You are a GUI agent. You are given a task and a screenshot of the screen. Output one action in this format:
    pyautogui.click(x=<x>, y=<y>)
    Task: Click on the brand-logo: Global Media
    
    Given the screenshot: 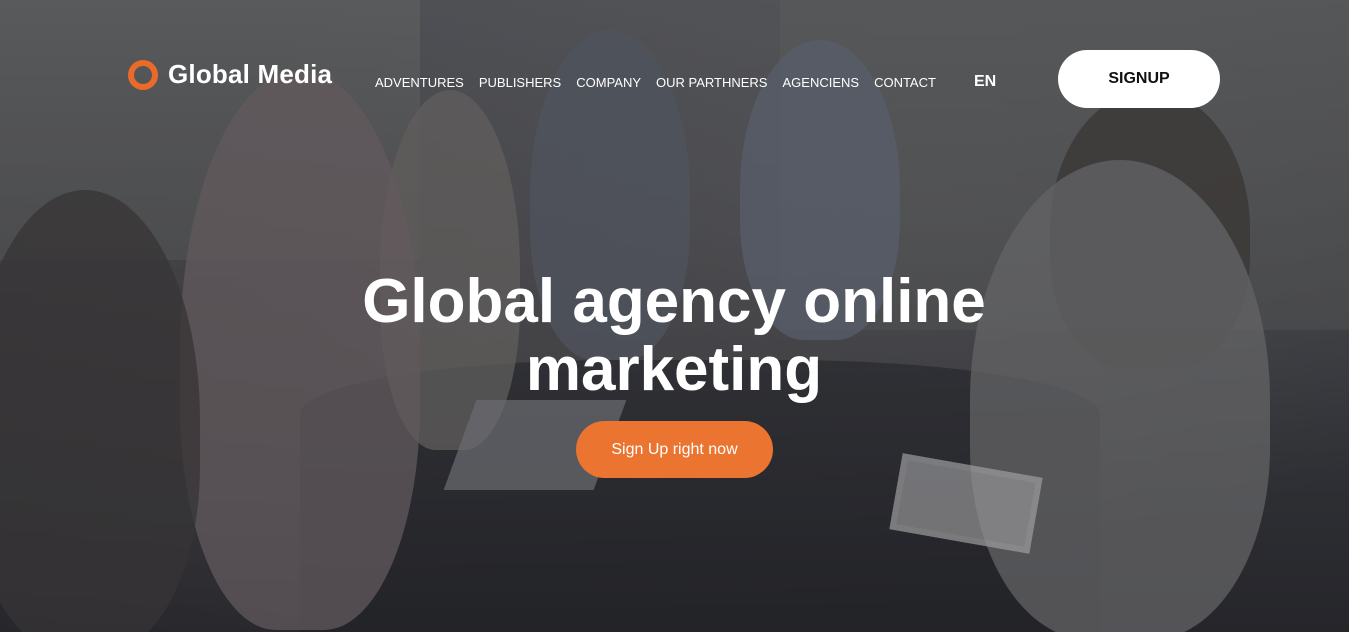 What is the action you would take?
    pyautogui.click(x=230, y=74)
    